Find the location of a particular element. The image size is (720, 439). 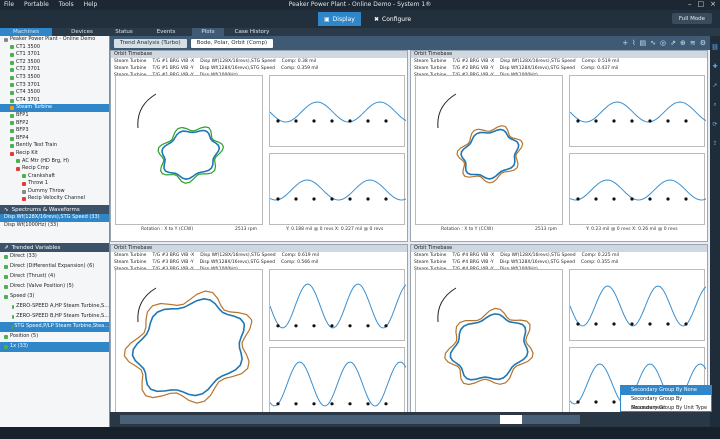

link-icon: ⛓ is located at coordinates (715, 47).